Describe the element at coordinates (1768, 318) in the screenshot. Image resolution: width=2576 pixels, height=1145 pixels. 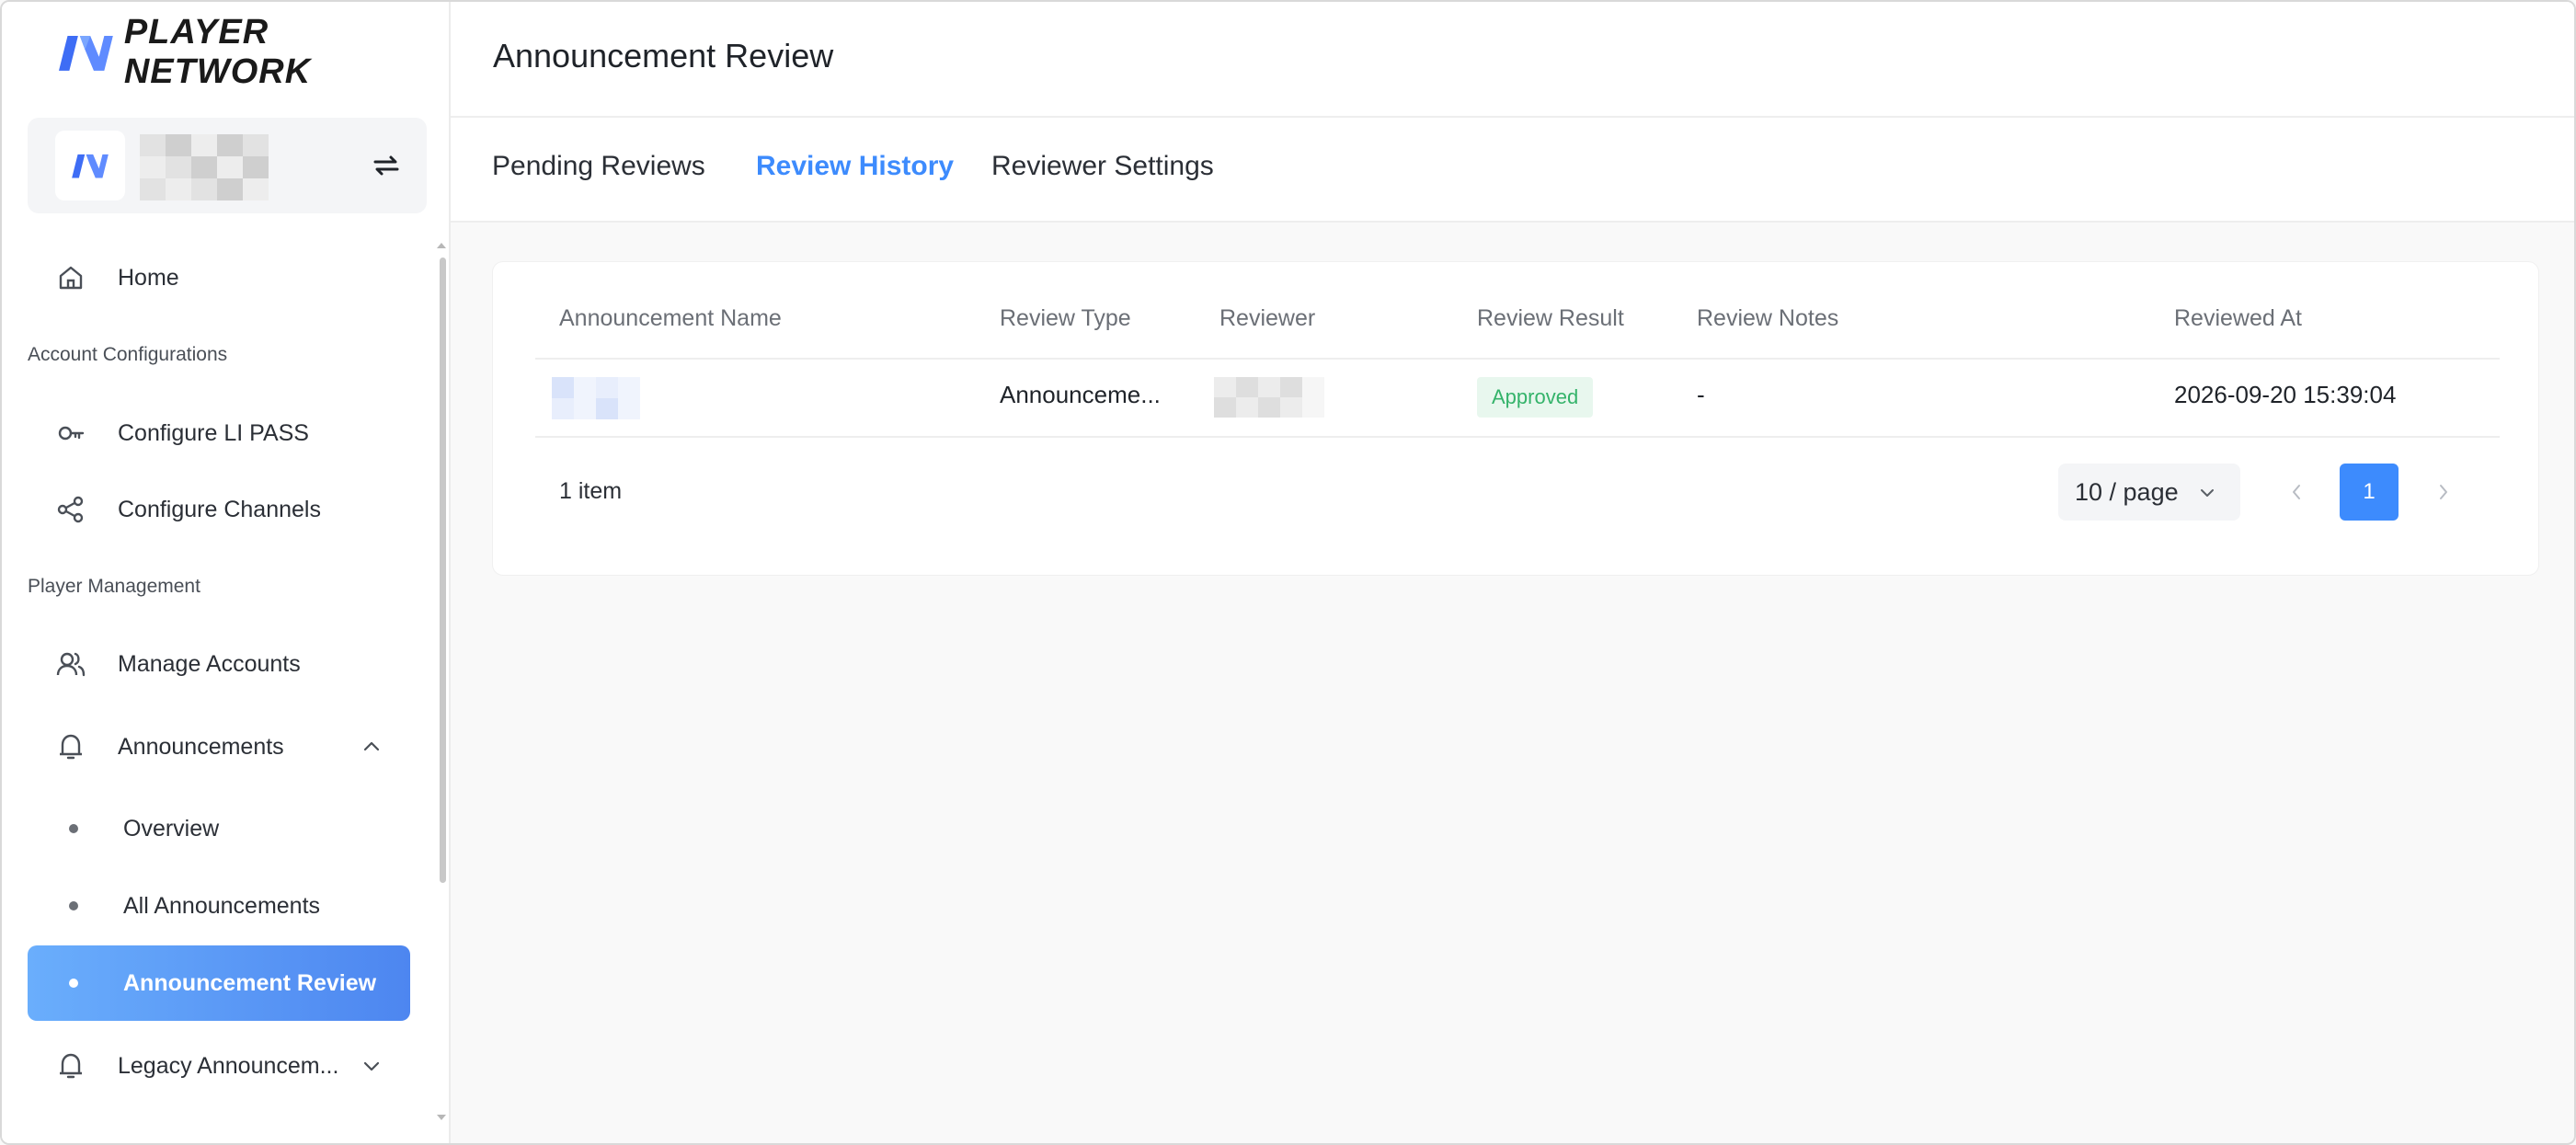
I see `column-header-review-notes: Review Notes` at that location.